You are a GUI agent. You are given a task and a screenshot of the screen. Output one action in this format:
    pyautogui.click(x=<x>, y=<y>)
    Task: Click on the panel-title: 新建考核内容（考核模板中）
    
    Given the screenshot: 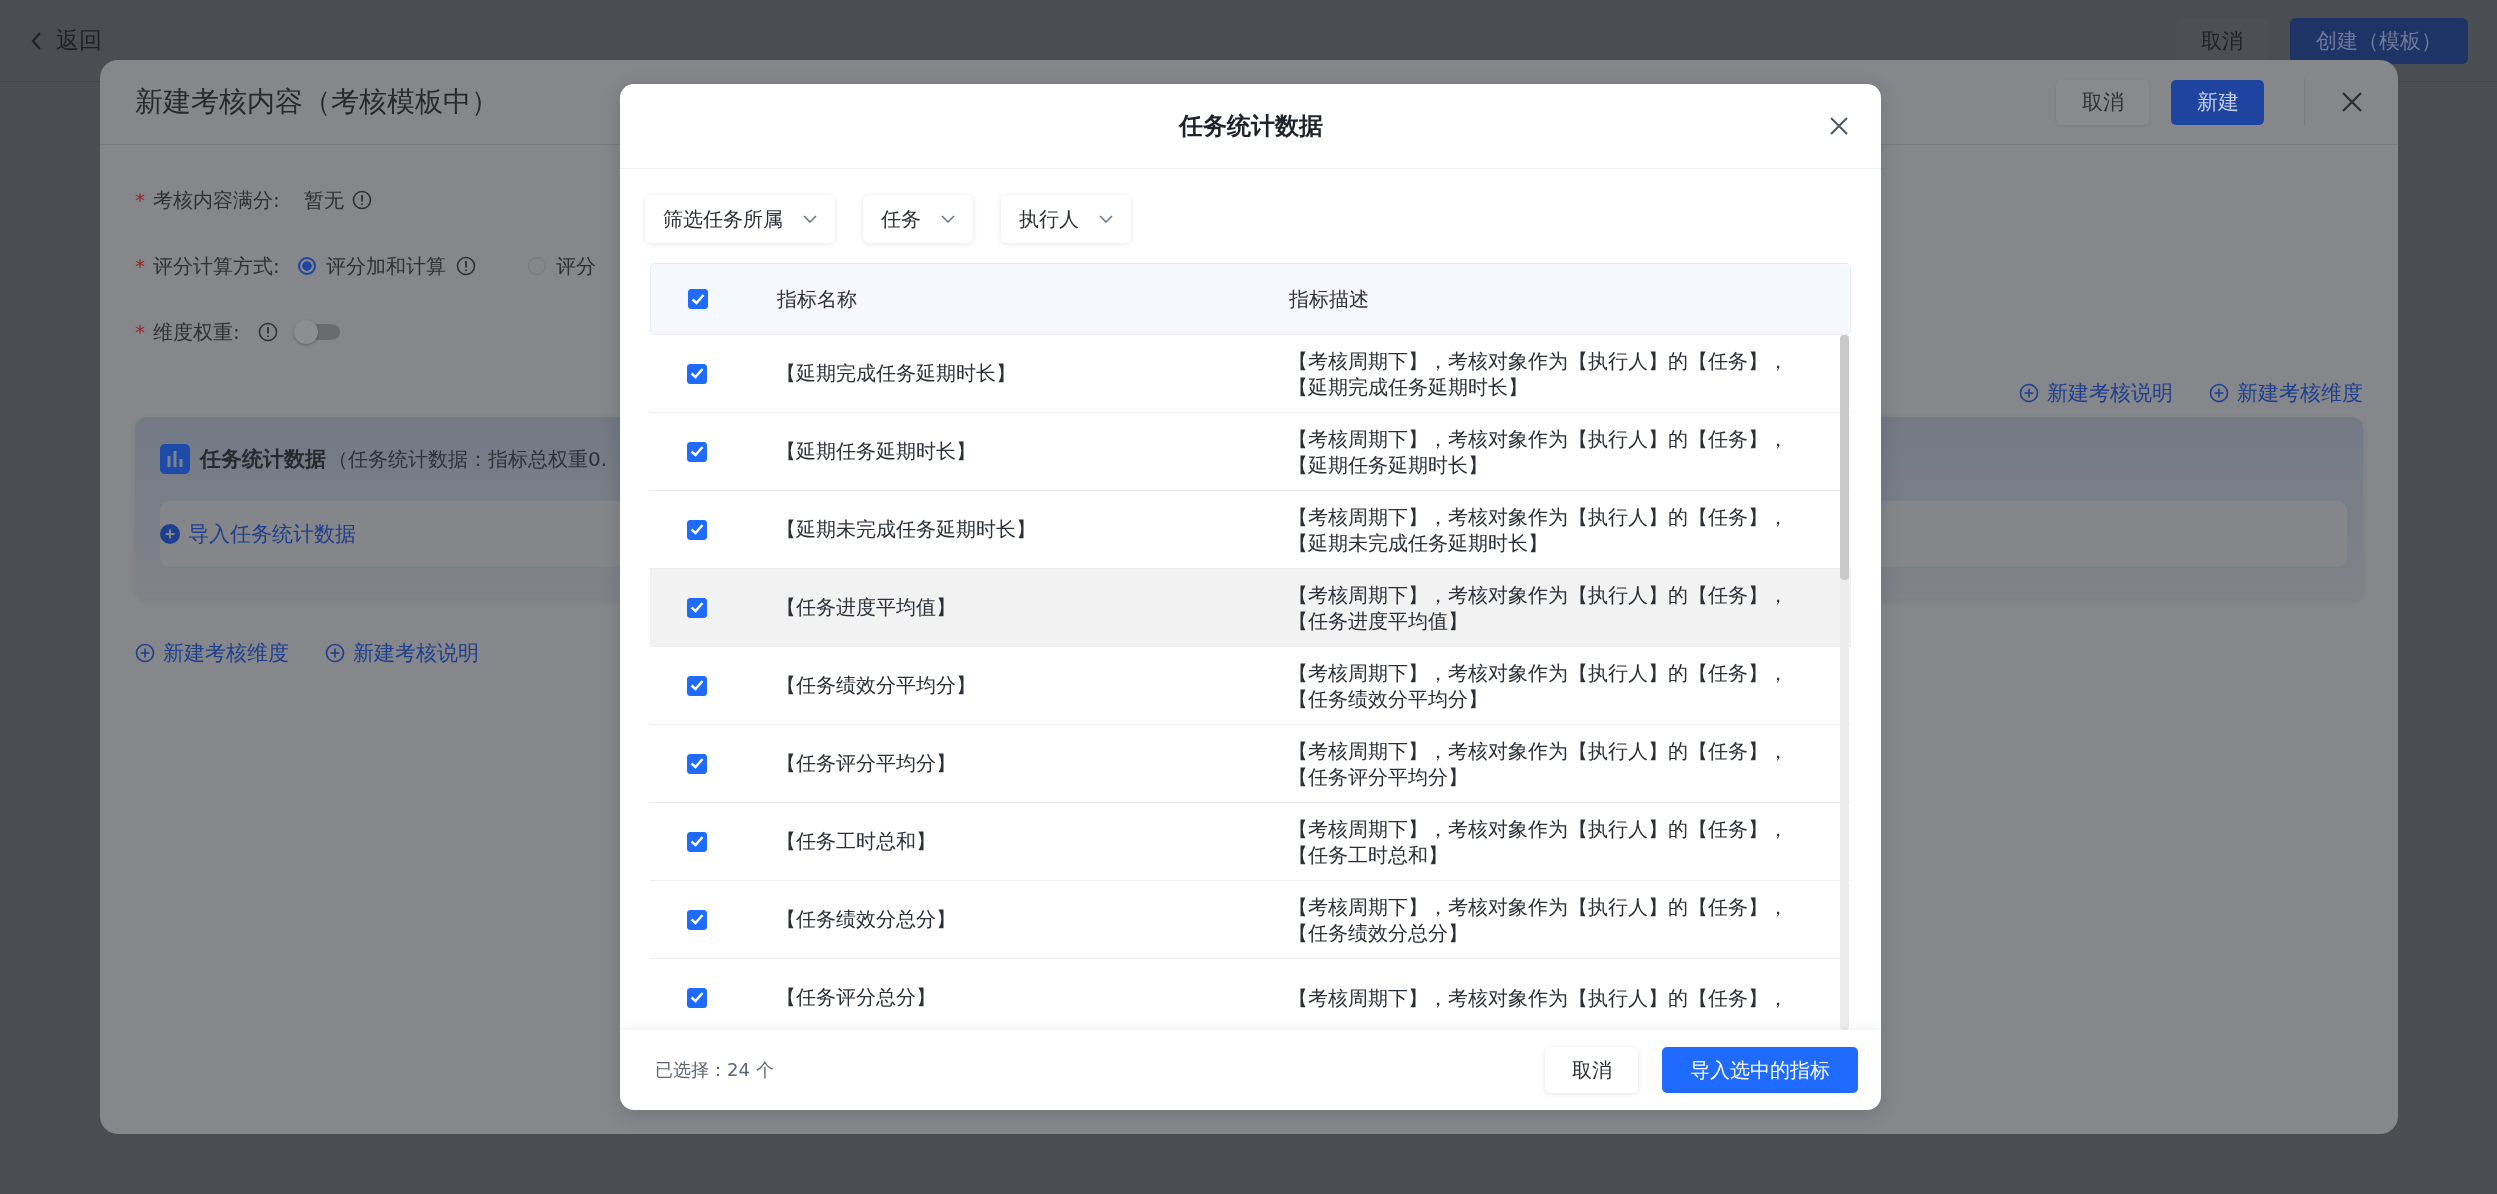 What is the action you would take?
    pyautogui.click(x=317, y=102)
    